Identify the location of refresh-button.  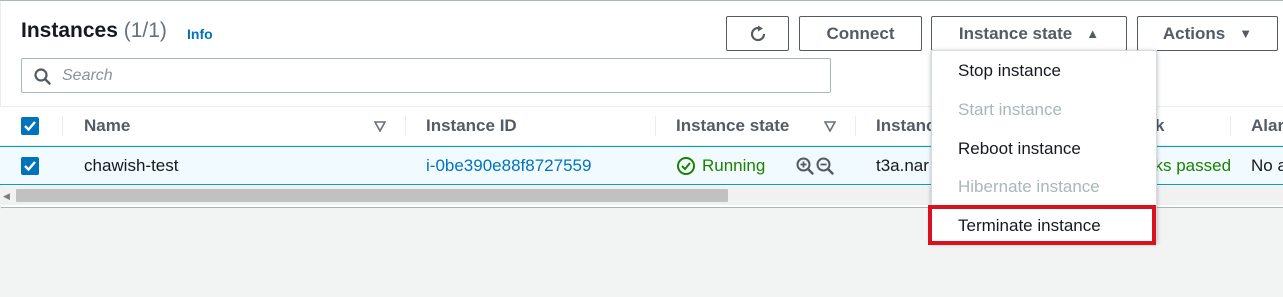
(757, 33).